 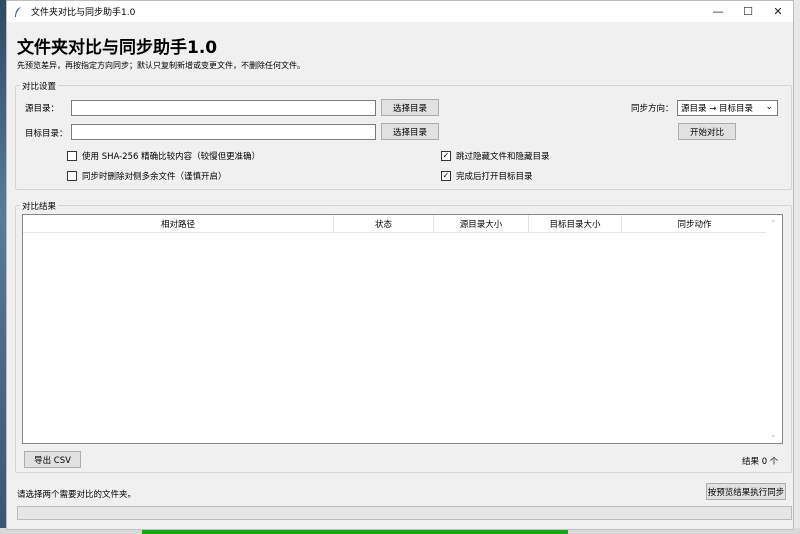 What do you see at coordinates (18, 12) in the screenshot?
I see `feather-icon` at bounding box center [18, 12].